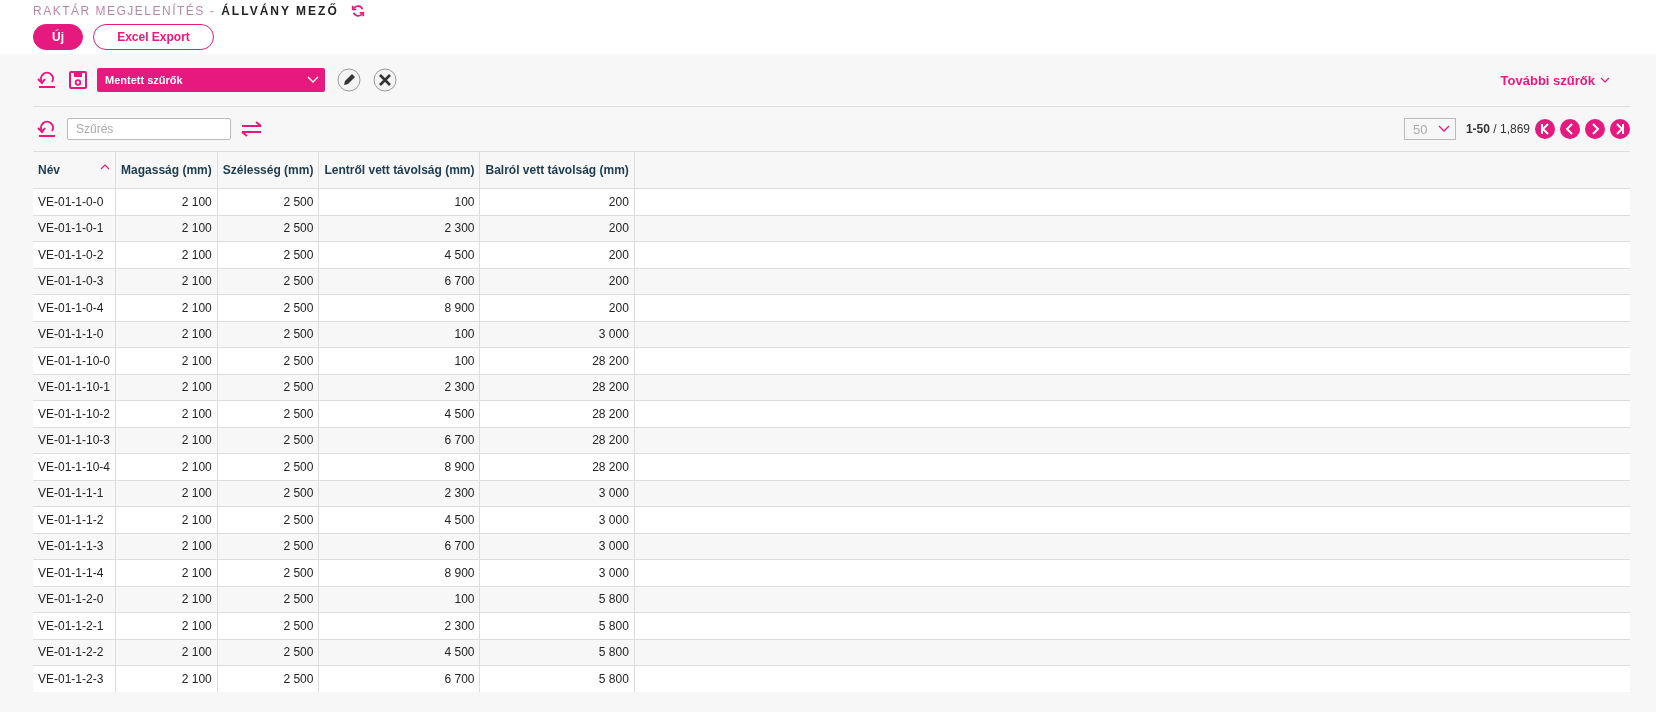 The image size is (1656, 712). I want to click on saved-filters-dropdown: Mentett szűrők, so click(211, 80).